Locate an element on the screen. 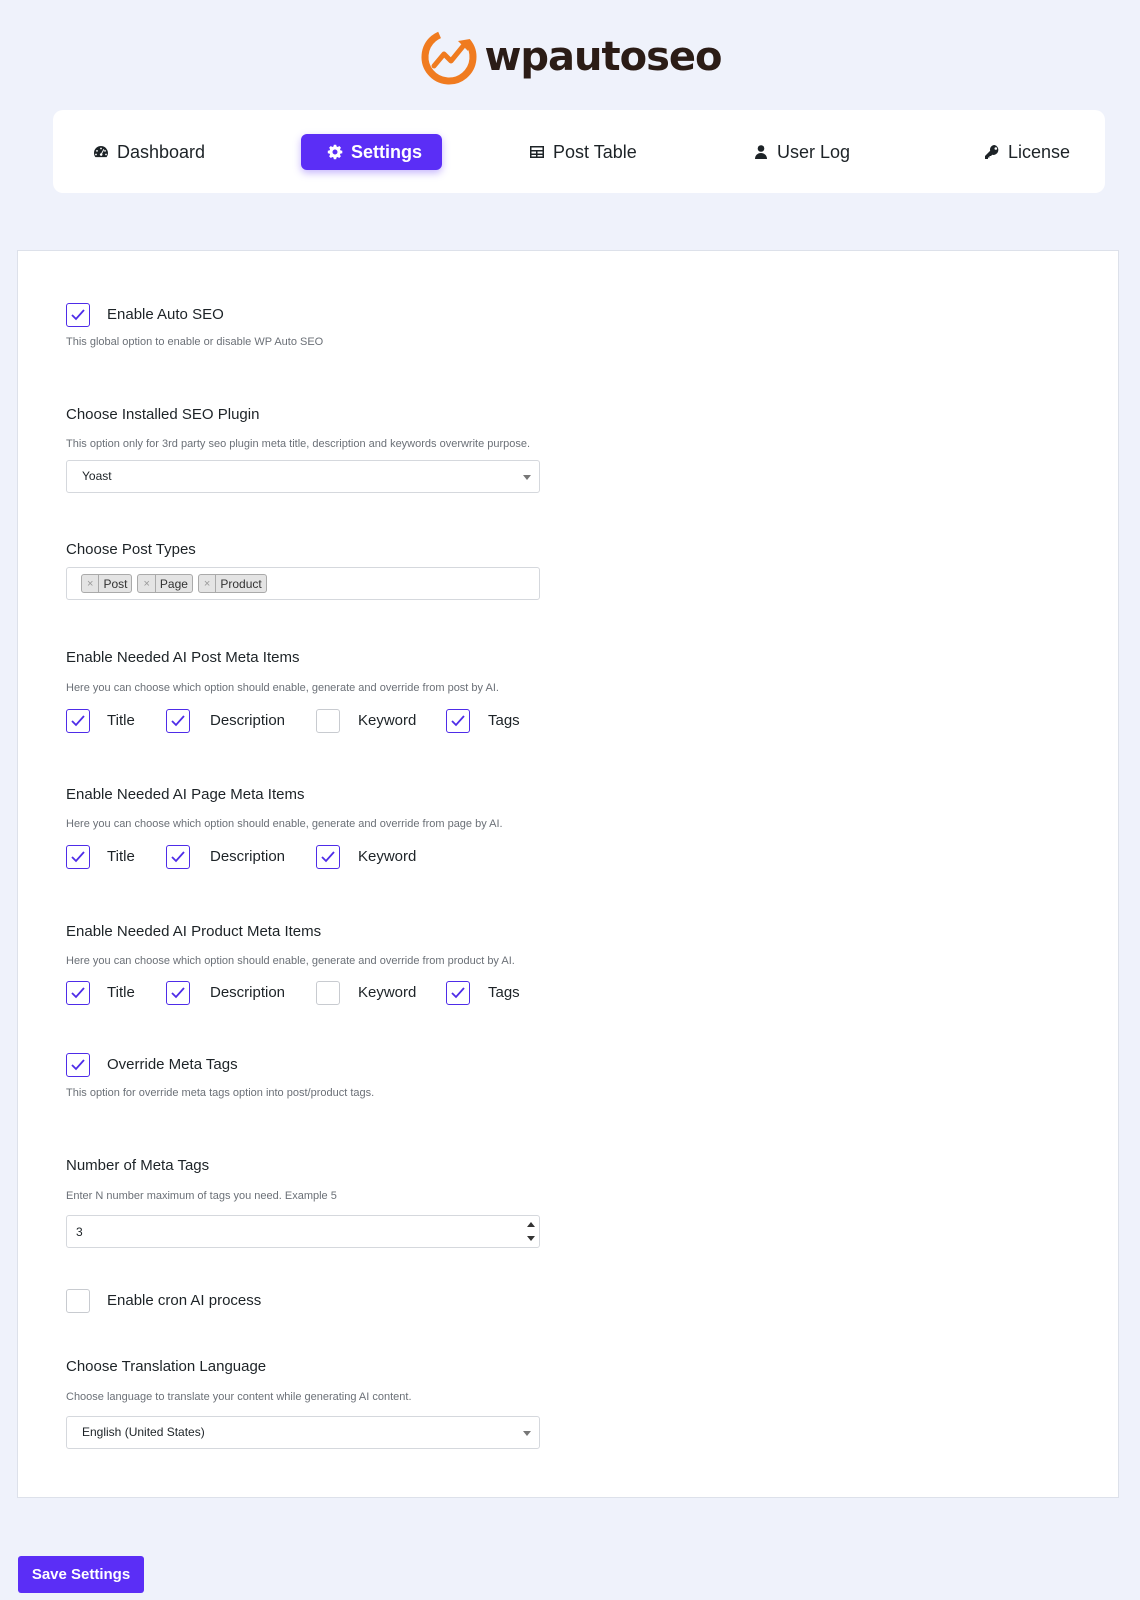  post-types-multiselect: × Post × Page × Product is located at coordinates (303, 583).